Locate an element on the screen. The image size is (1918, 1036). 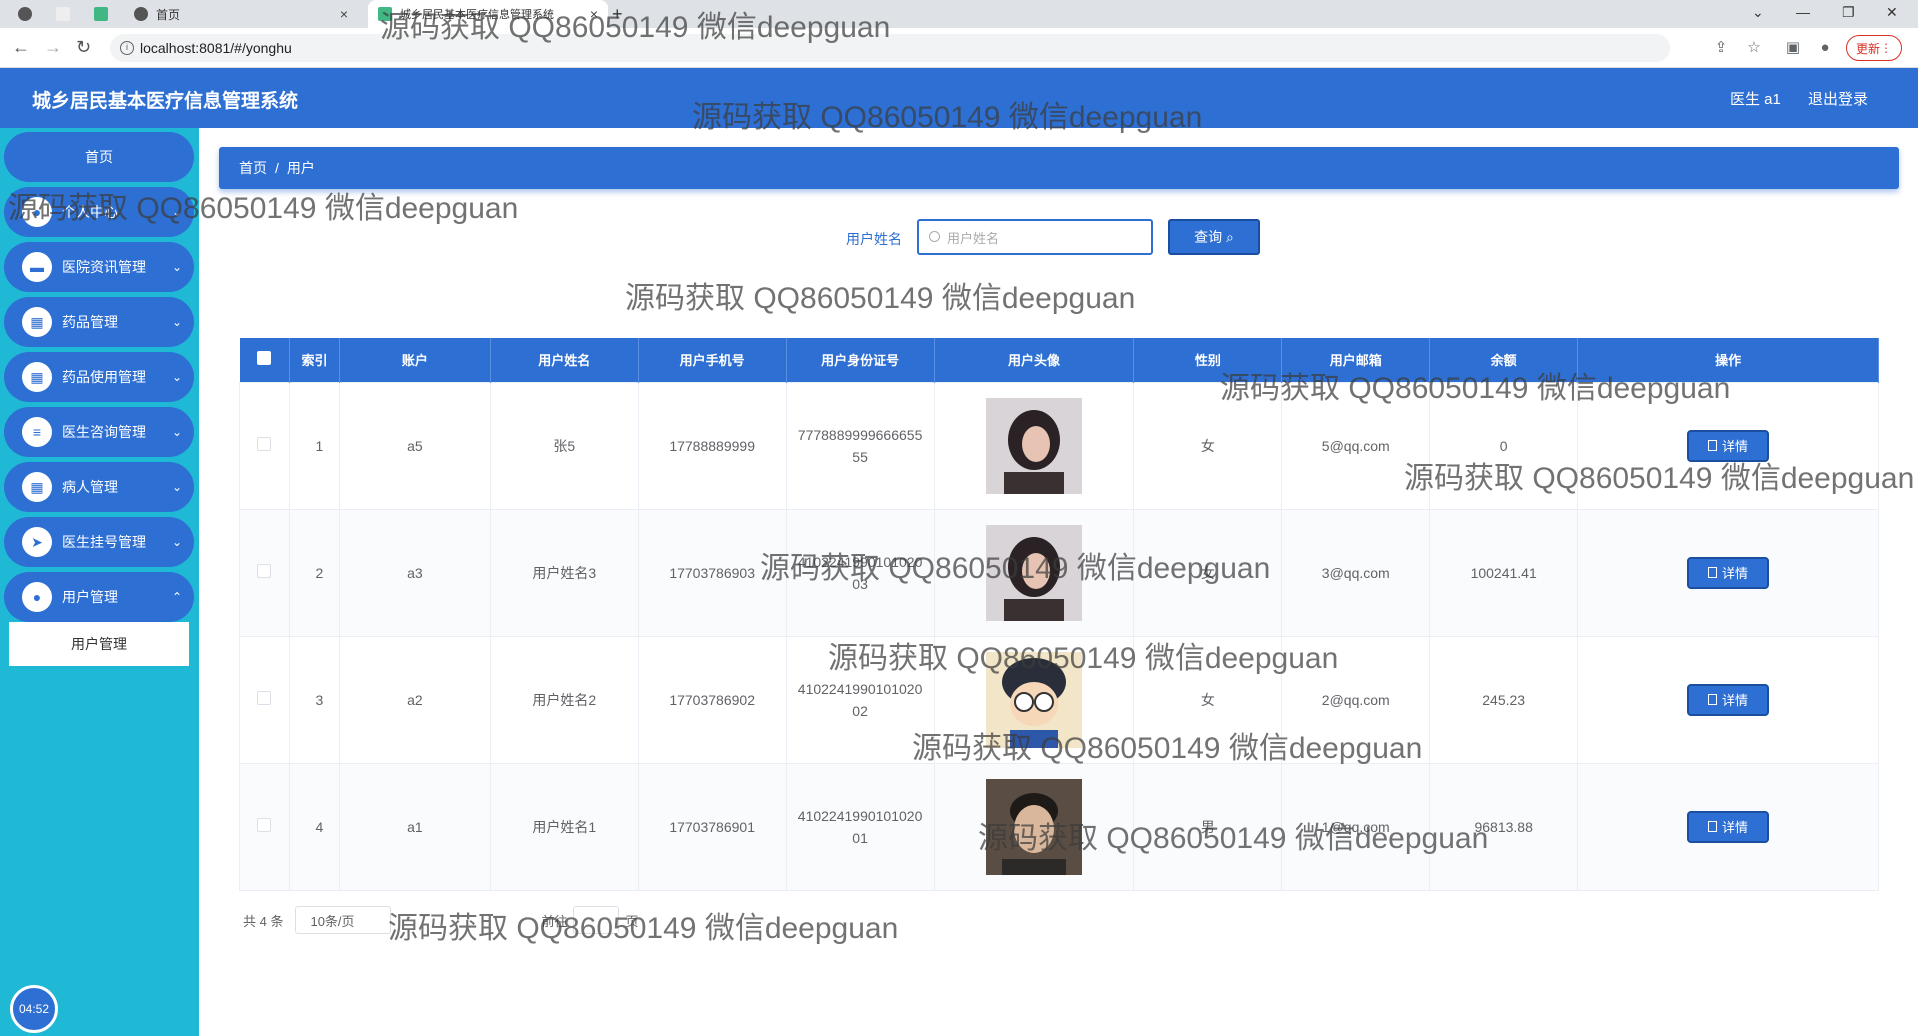
sidebar-item-personal-center: ● 个人中心 ⌄ is located at coordinates (99, 212).